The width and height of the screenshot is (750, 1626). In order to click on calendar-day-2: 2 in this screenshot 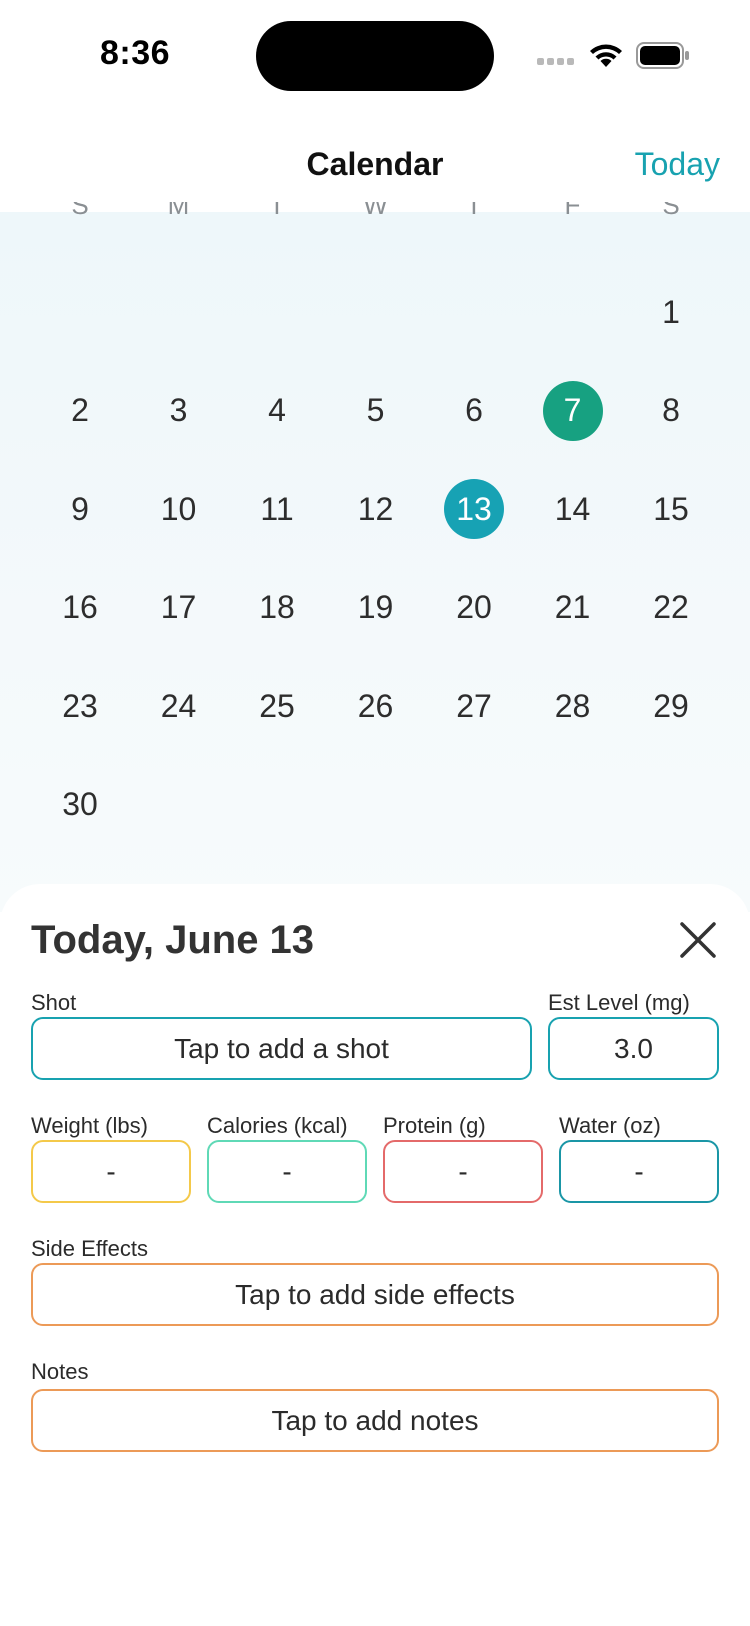, I will do `click(80, 411)`.